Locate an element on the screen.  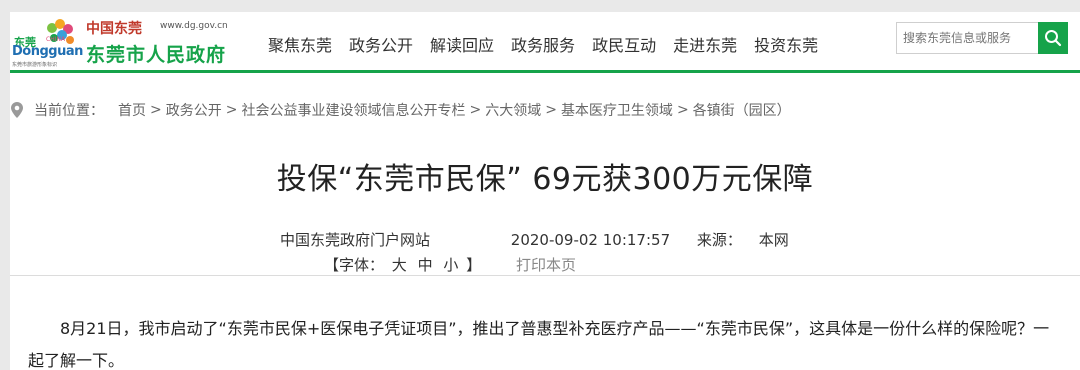
breadcrumb-public-welfare: 社会公益事业建设领域信息公开专栏 is located at coordinates (353, 110).